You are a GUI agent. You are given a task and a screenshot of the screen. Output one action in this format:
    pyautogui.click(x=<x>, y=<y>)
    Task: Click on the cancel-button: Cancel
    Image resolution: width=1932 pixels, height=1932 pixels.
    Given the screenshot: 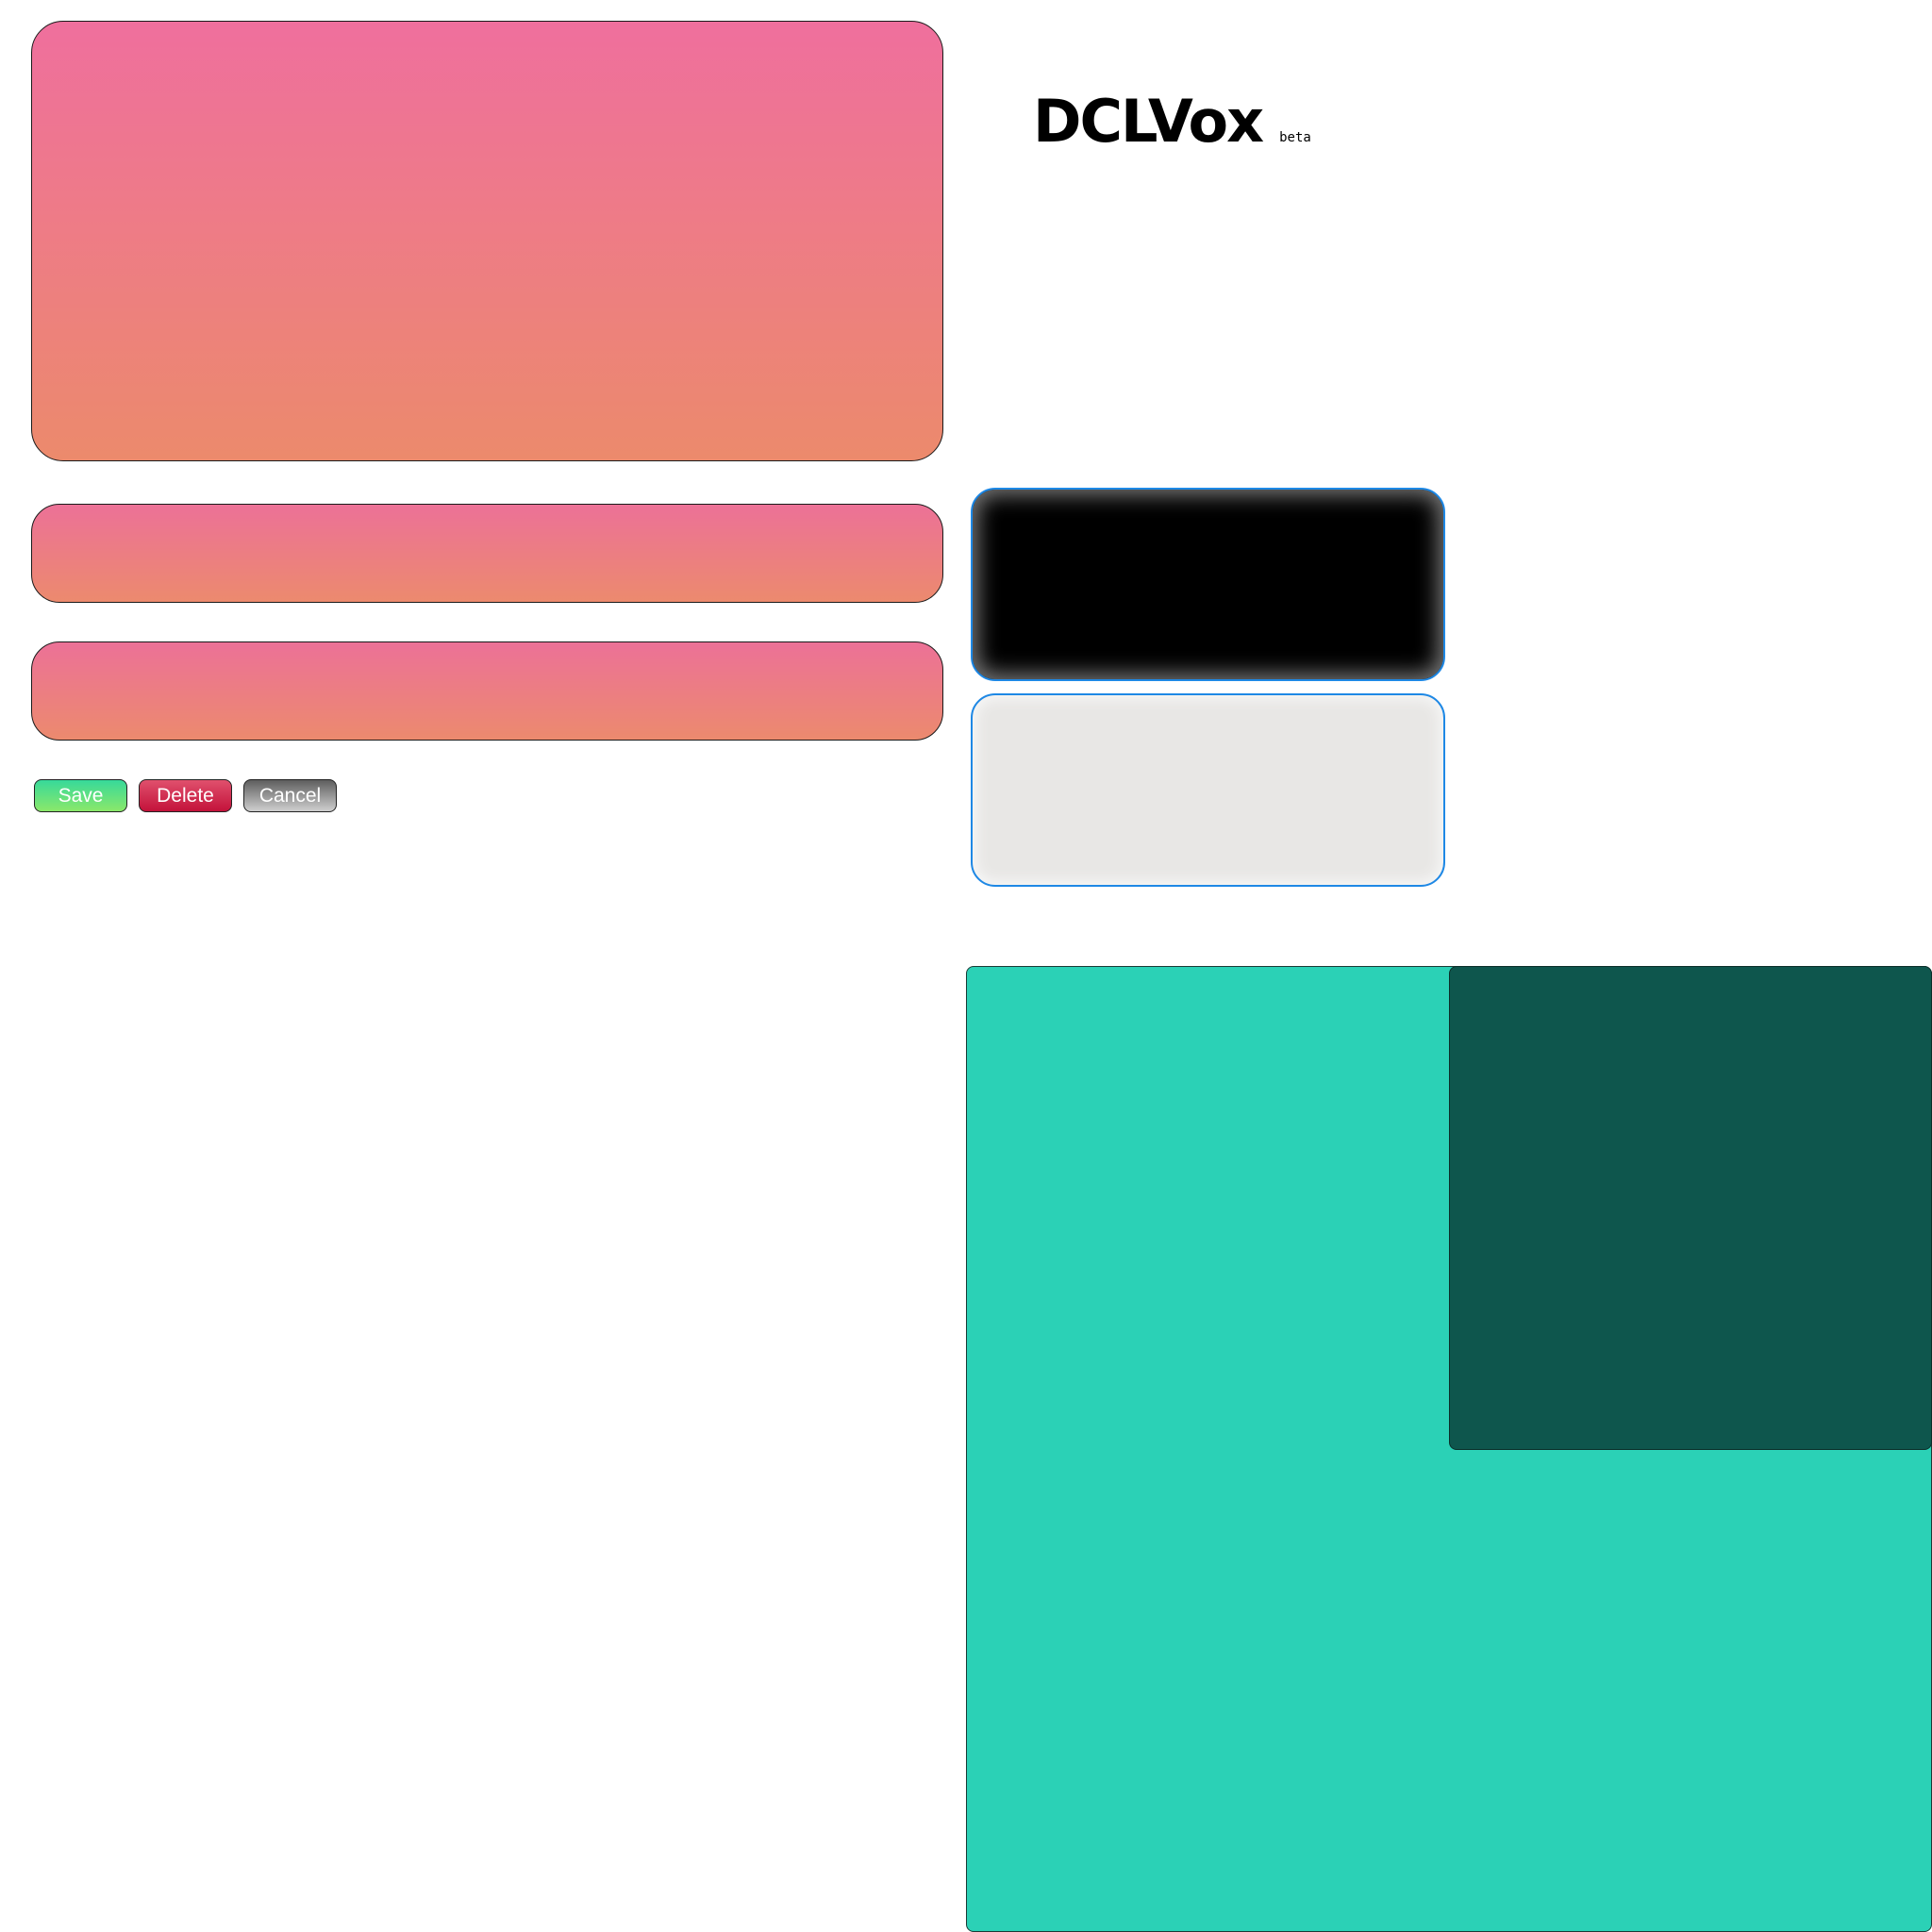 What is the action you would take?
    pyautogui.click(x=290, y=795)
    